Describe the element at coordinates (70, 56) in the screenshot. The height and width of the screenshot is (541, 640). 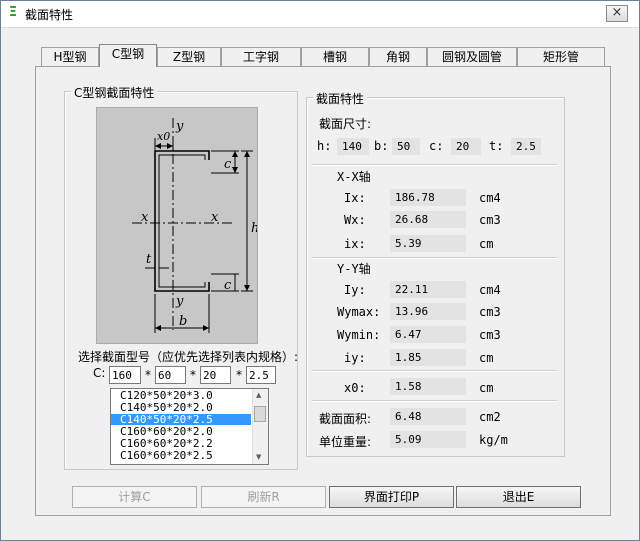
I see `tab-h-steel: H型钢` at that location.